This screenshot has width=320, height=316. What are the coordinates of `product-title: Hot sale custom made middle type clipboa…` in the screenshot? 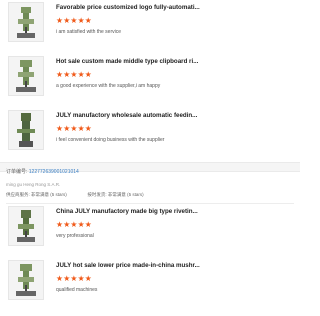 It's located at (172, 61).